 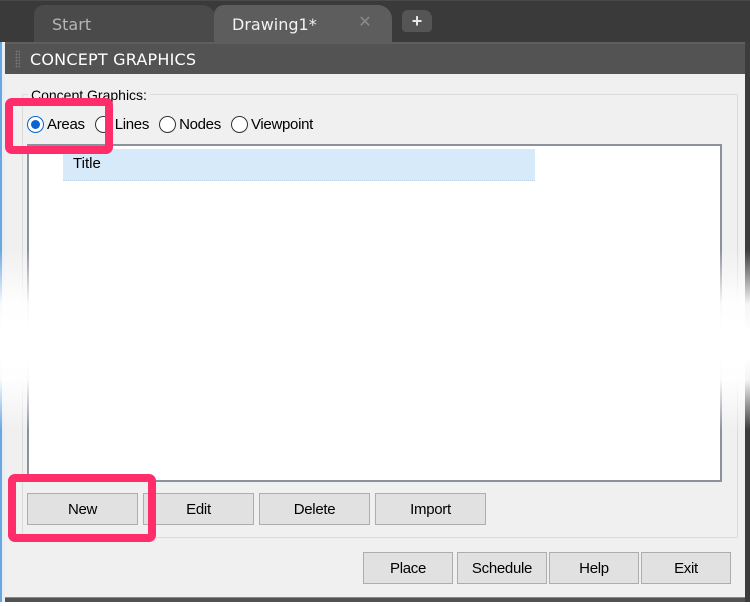 What do you see at coordinates (113, 59) in the screenshot?
I see `palette-title: CONCEPT GRAPHICS` at bounding box center [113, 59].